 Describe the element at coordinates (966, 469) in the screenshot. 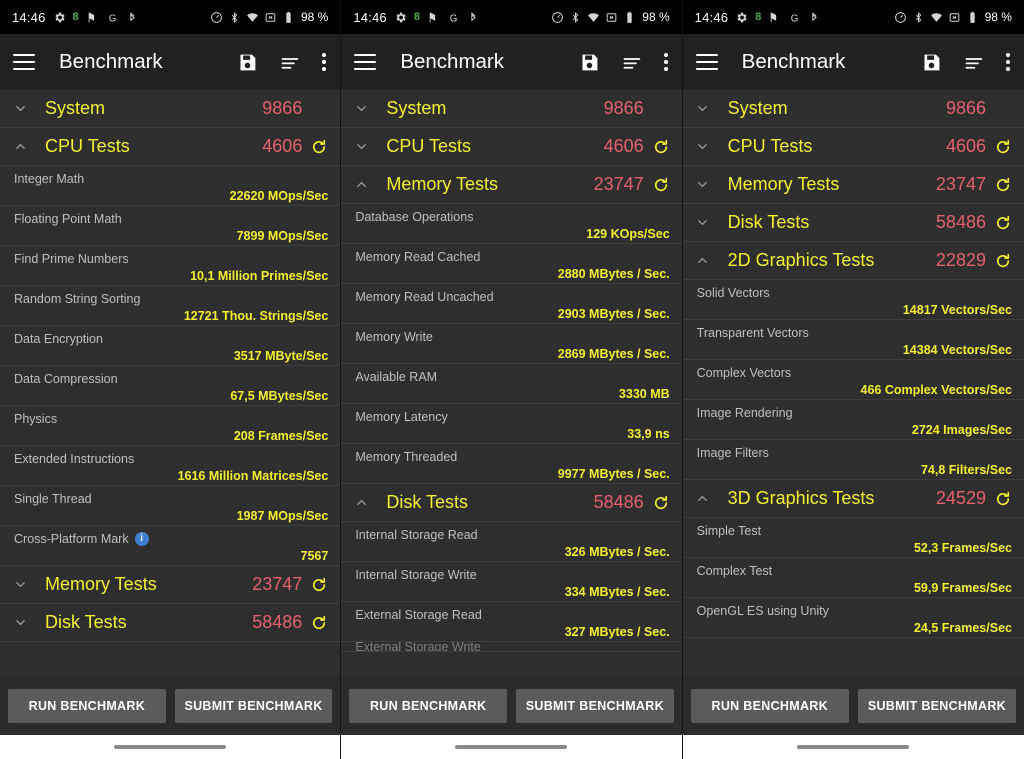

I see `test-value: 74,8 Filters/Sec` at that location.